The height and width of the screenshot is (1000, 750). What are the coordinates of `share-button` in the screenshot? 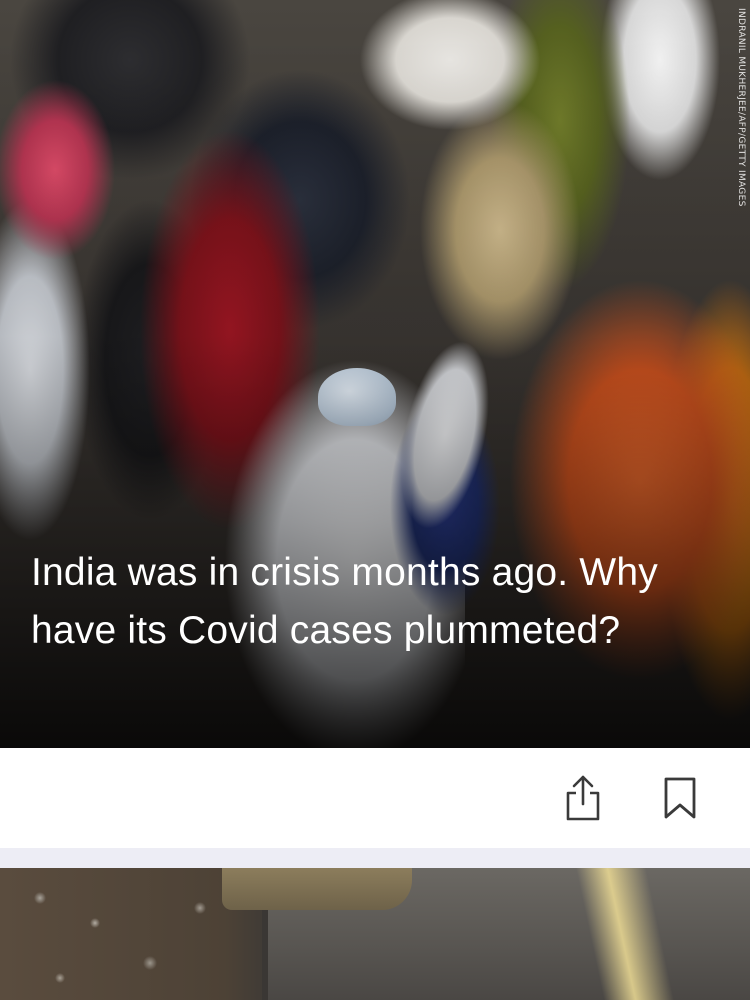 It's located at (583, 798).